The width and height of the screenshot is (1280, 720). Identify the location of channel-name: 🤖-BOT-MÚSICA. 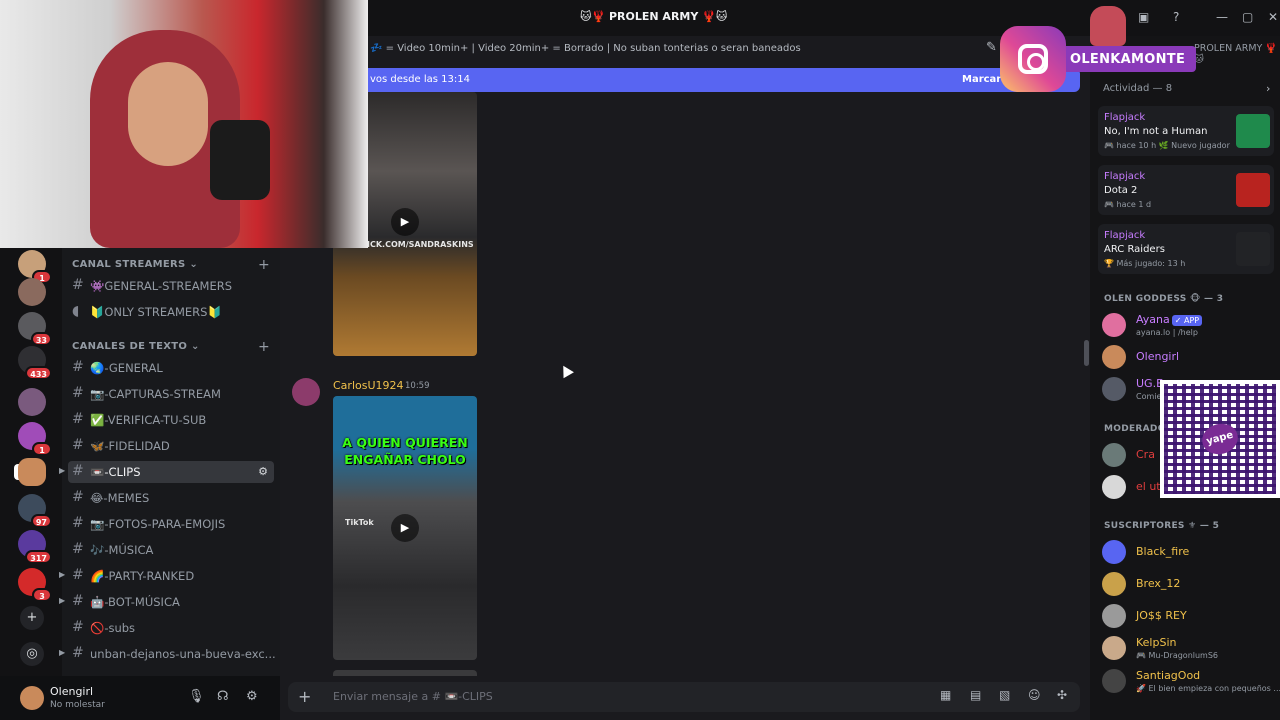
(135, 602).